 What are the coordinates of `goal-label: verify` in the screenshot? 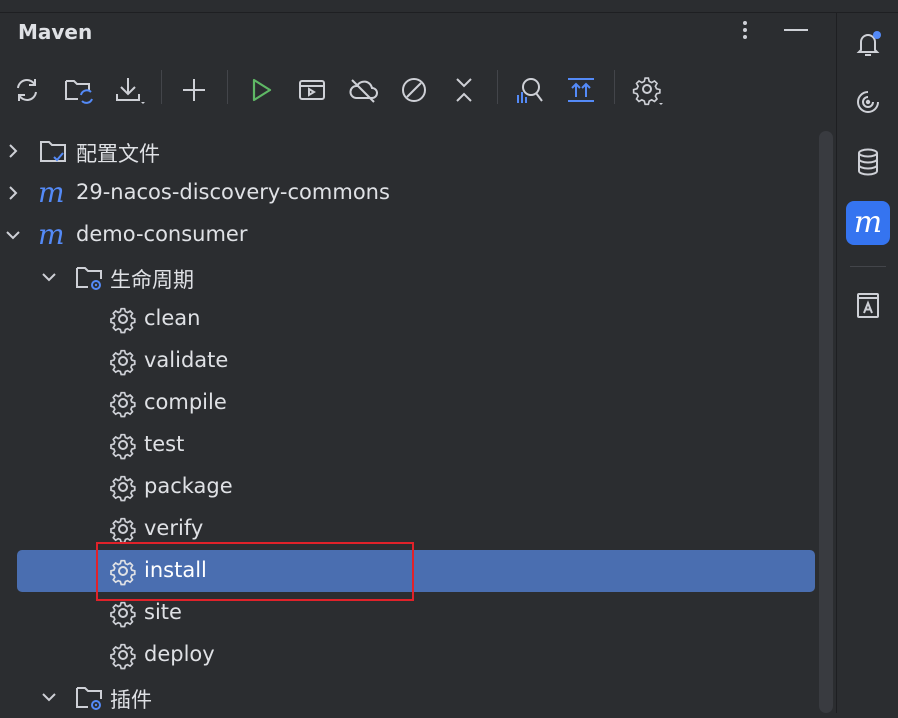 It's located at (174, 528).